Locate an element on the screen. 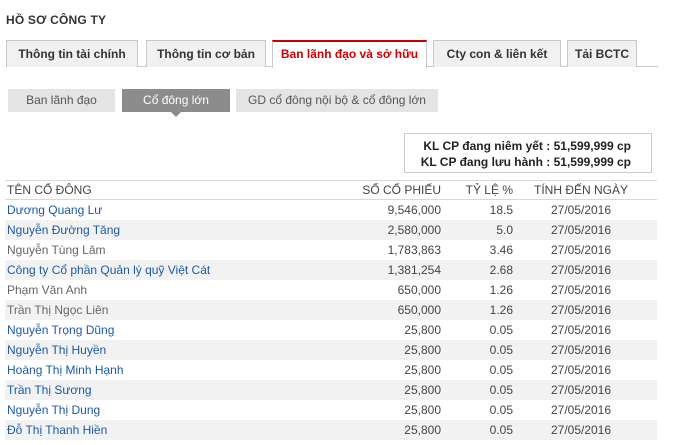 This screenshot has width=682, height=445. table-row: Trần Thị Sương 25,800 0.05 27/05/2016 is located at coordinates (331, 390).